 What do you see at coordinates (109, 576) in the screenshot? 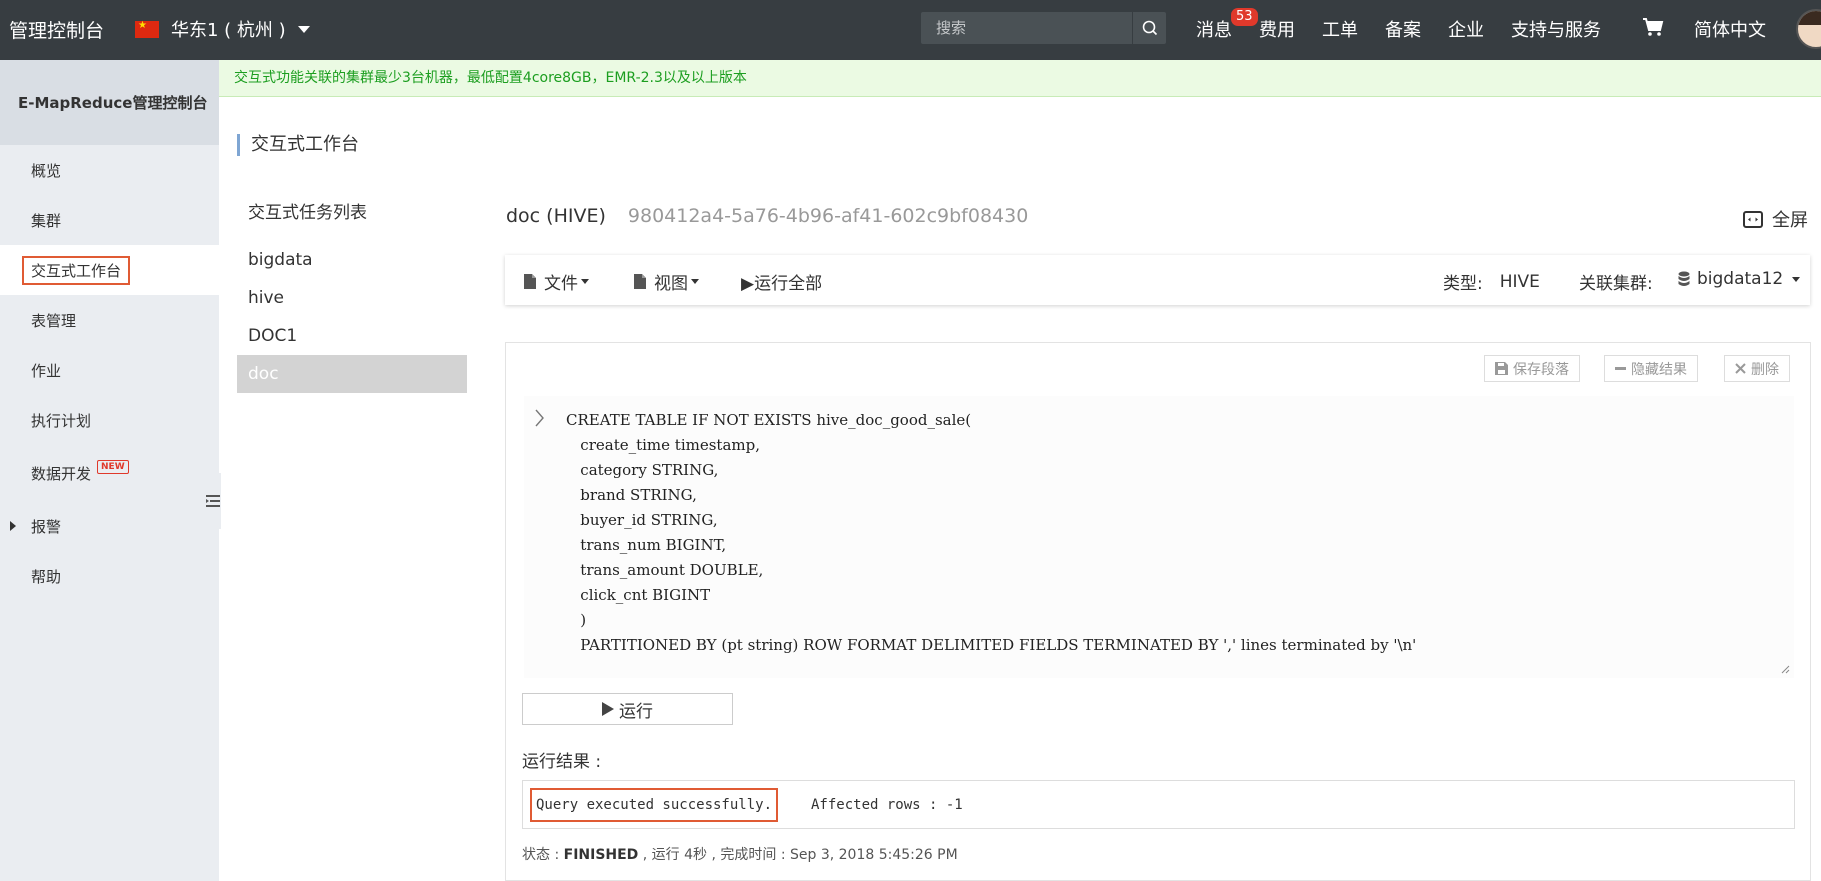
I see `sidebar-item-help: 帮助` at bounding box center [109, 576].